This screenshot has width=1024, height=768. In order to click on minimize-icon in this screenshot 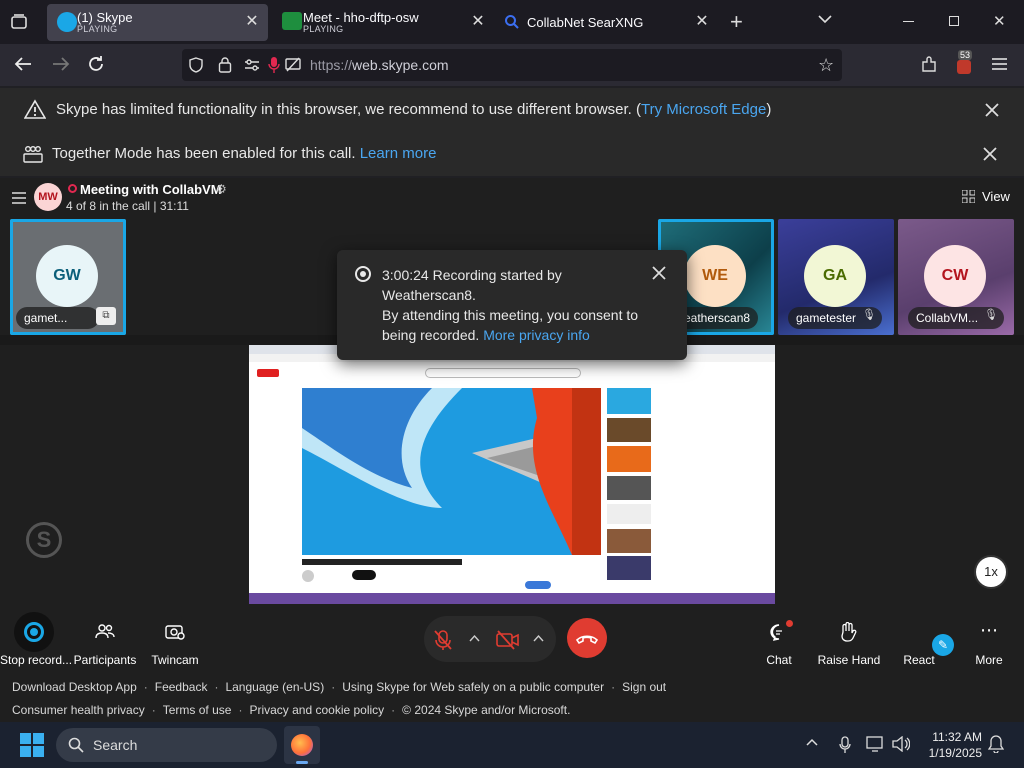, I will do `click(908, 21)`.